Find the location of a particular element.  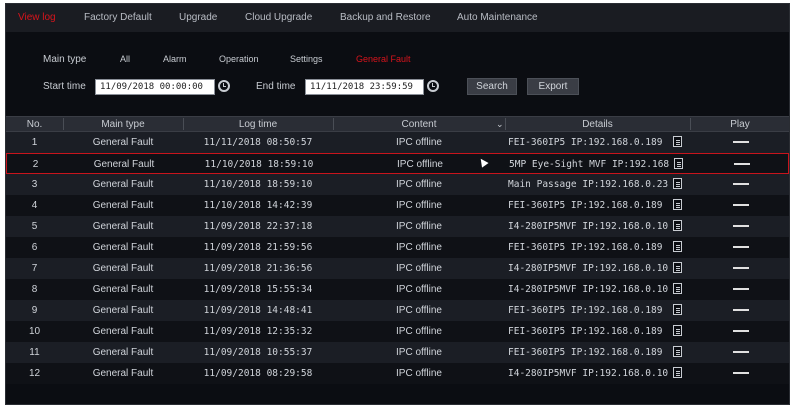

header-details: Details is located at coordinates (597, 124).